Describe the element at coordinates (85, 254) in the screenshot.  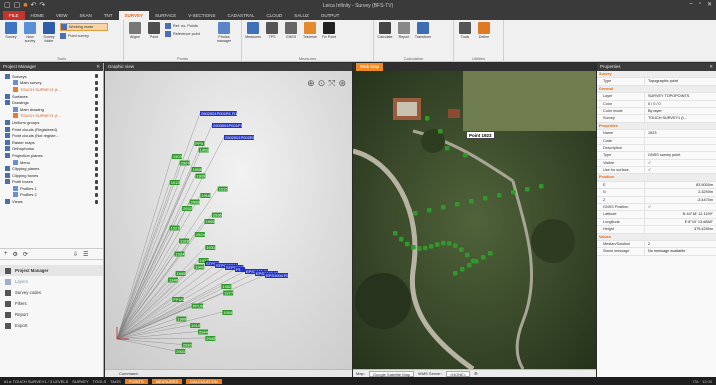
I see `layers-icon: ☰` at that location.